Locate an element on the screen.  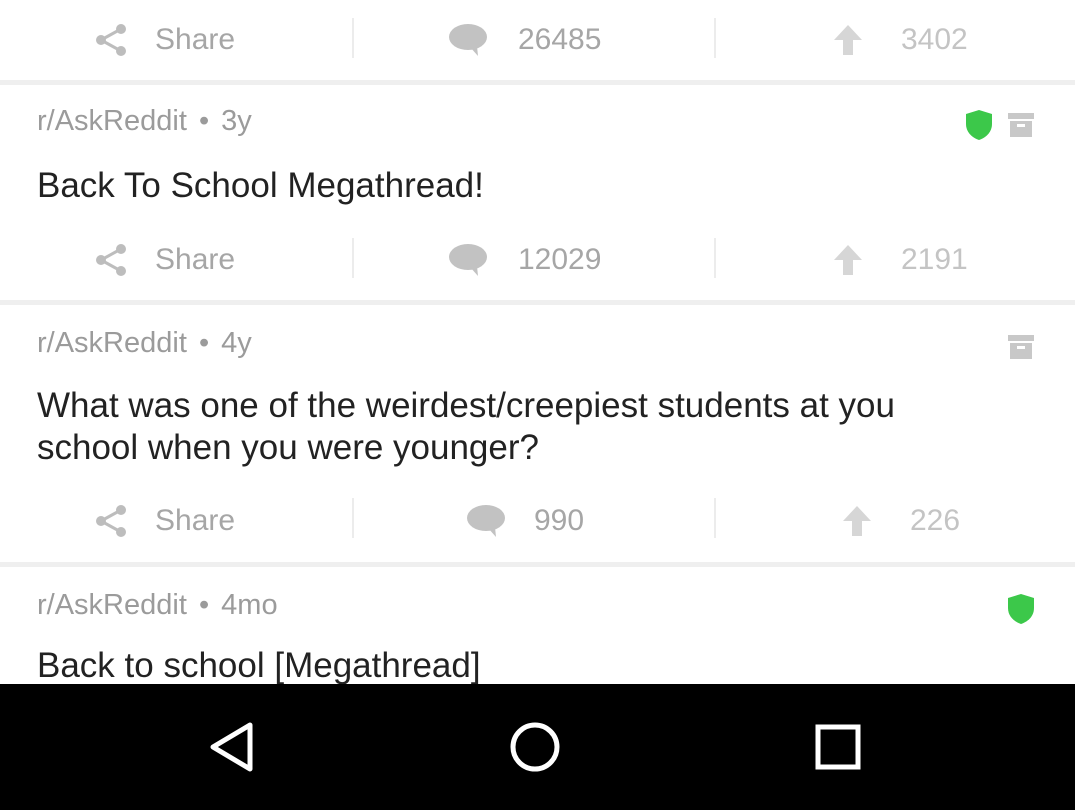
upvote-button: 3402 is located at coordinates (900, 40).